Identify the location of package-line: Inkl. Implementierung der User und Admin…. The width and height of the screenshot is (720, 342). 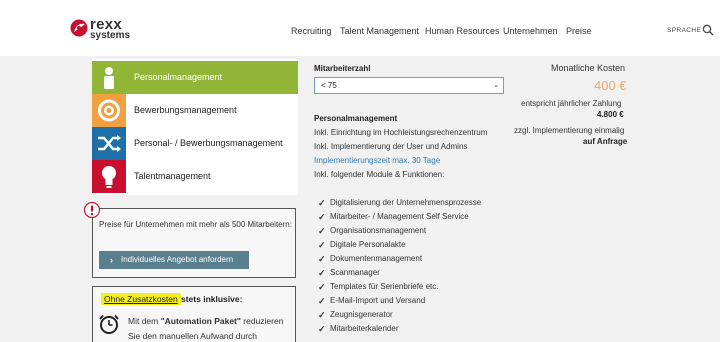
(391, 146).